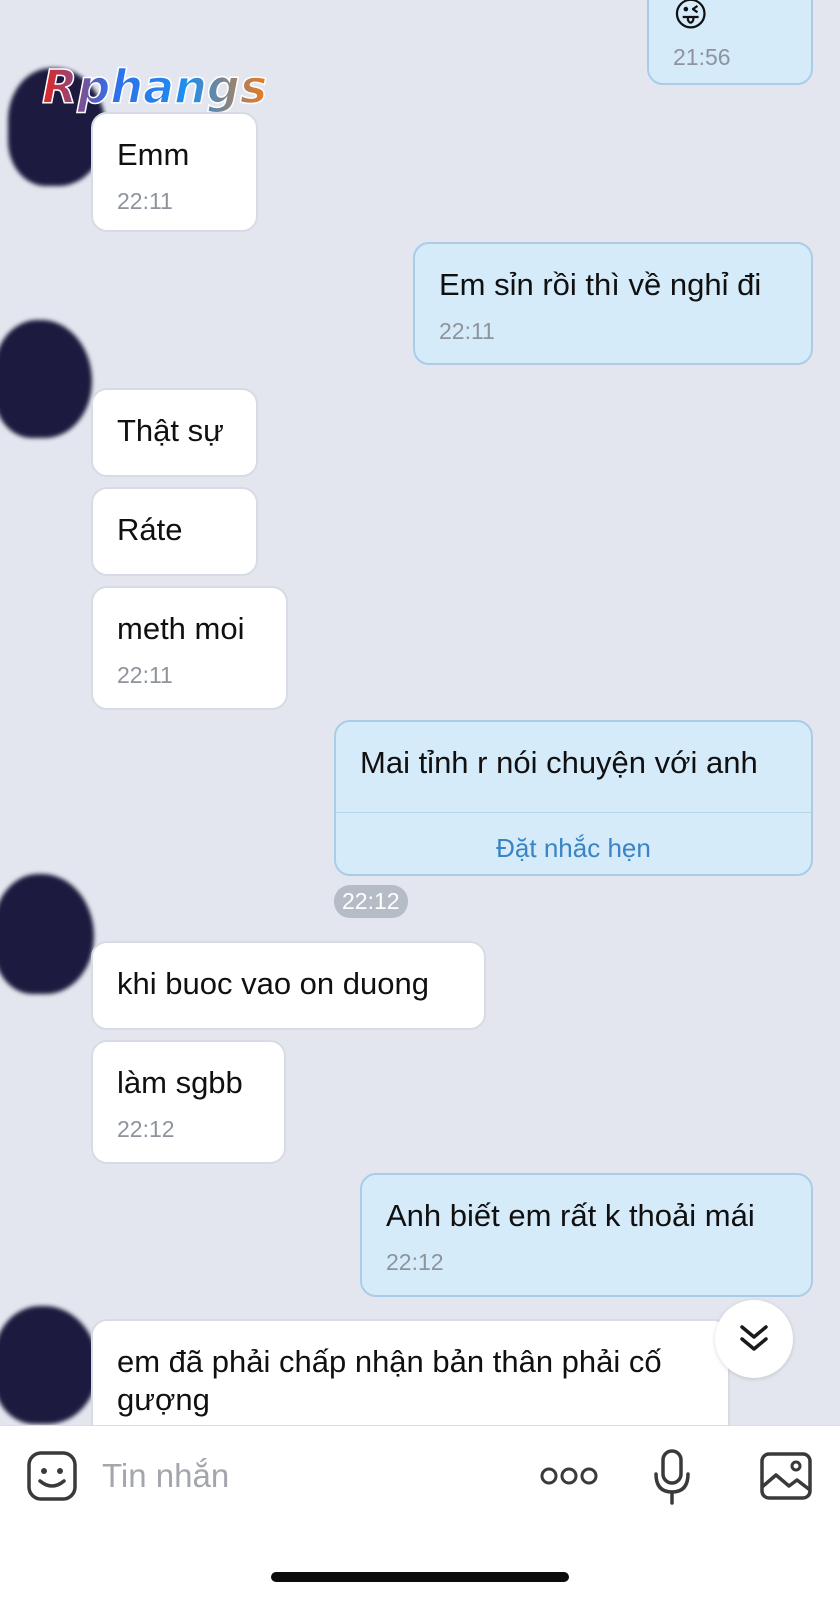 The height and width of the screenshot is (1601, 840). I want to click on message-time: 21:56, so click(702, 57).